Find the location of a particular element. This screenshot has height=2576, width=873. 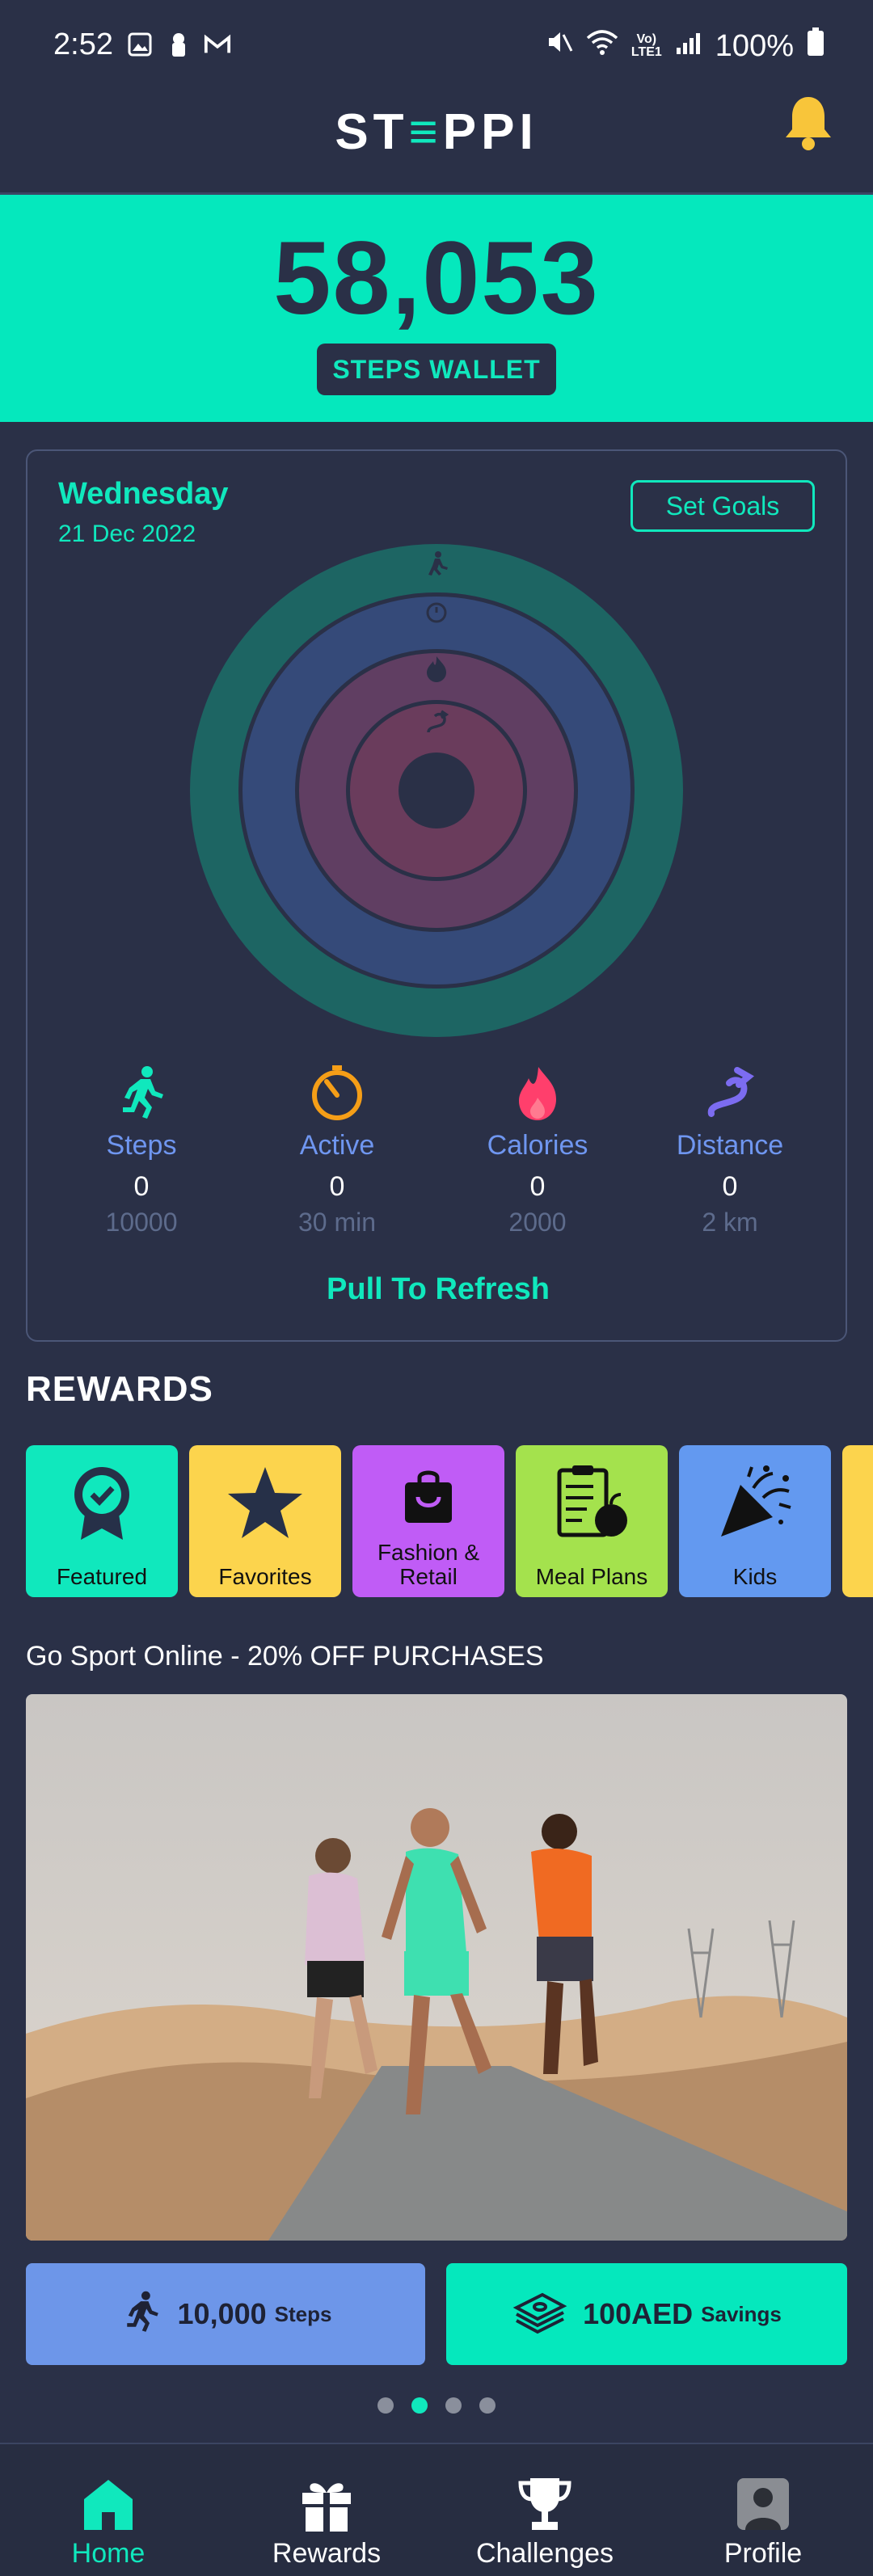

nav-rewards: Rewards is located at coordinates (327, 2522).